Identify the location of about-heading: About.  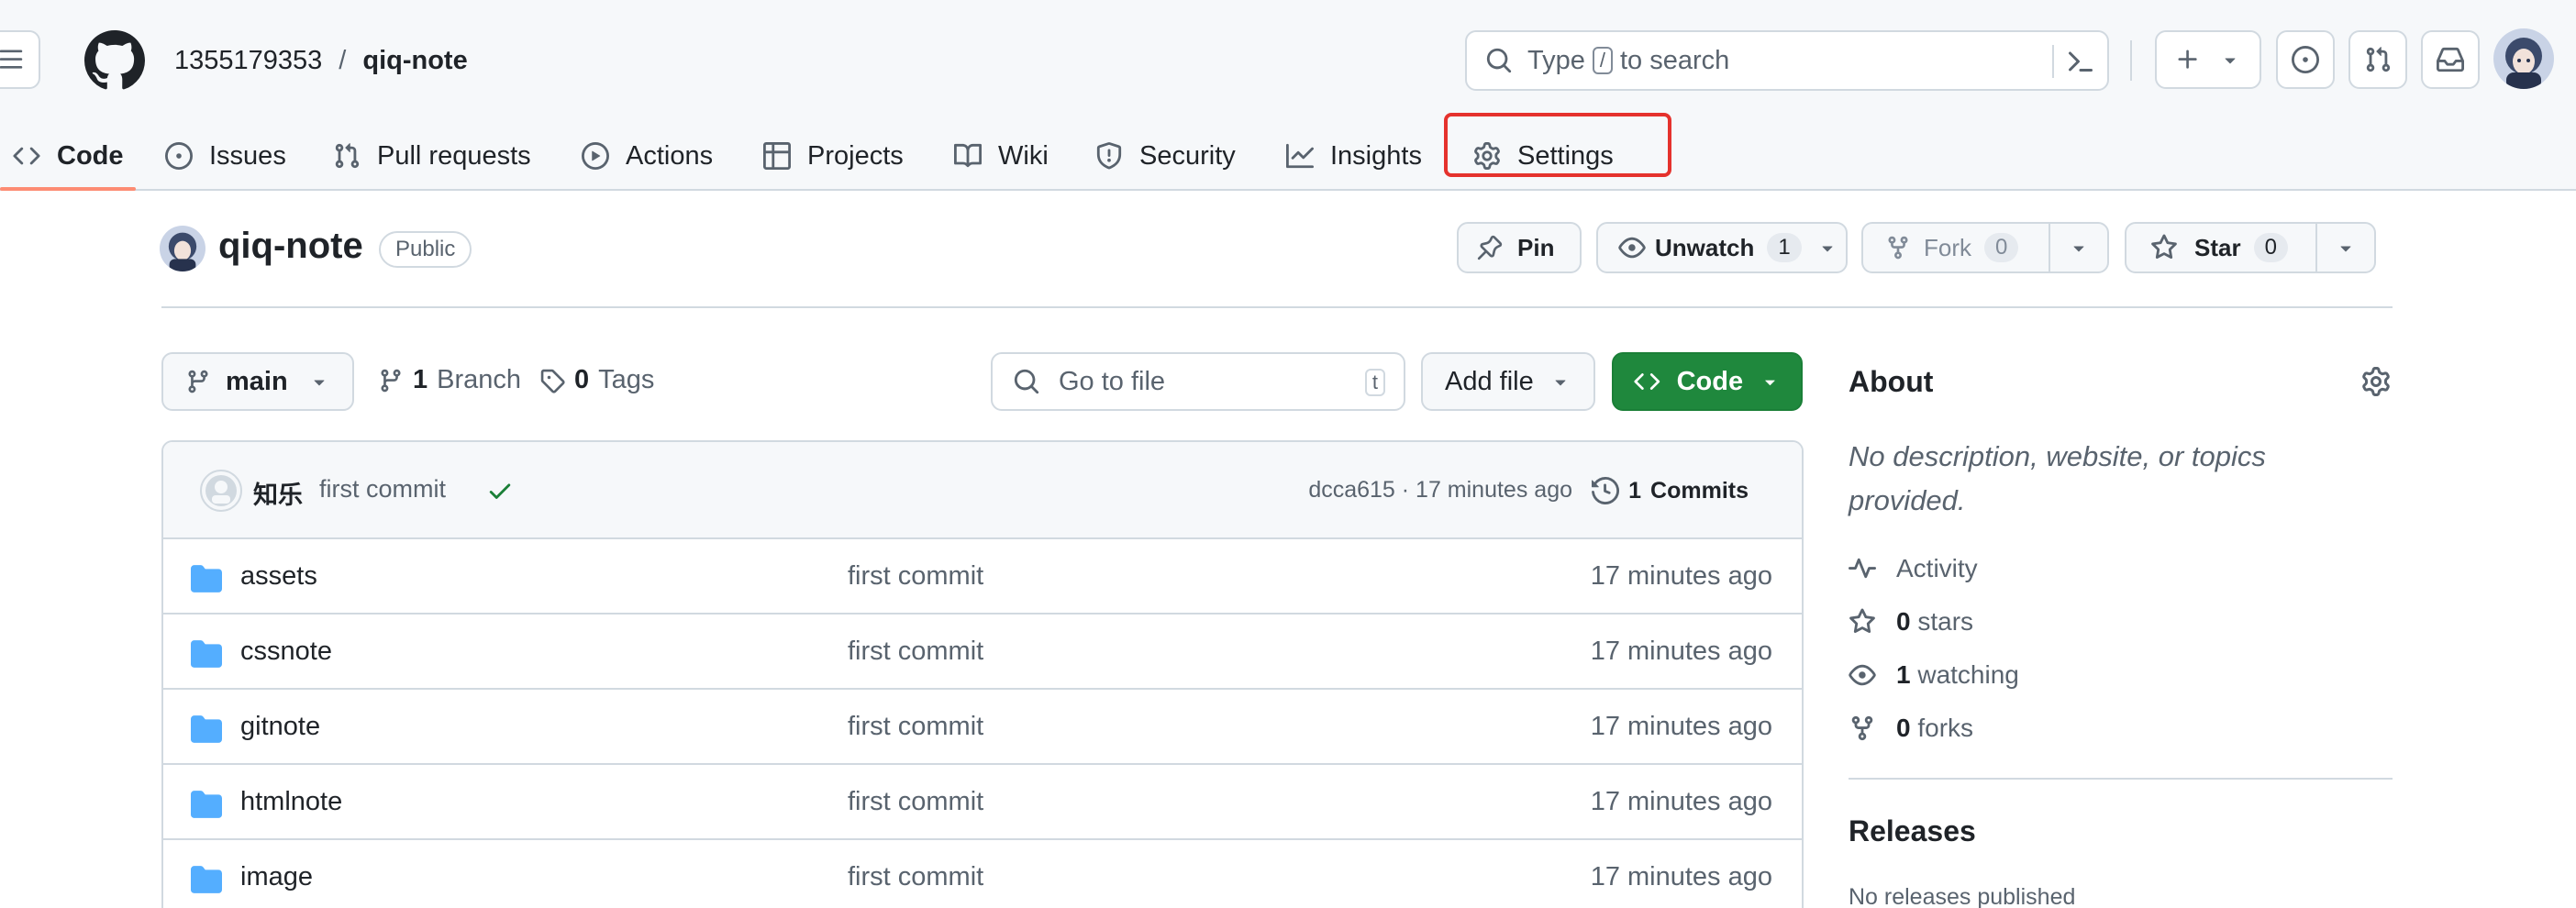
(1891, 381).